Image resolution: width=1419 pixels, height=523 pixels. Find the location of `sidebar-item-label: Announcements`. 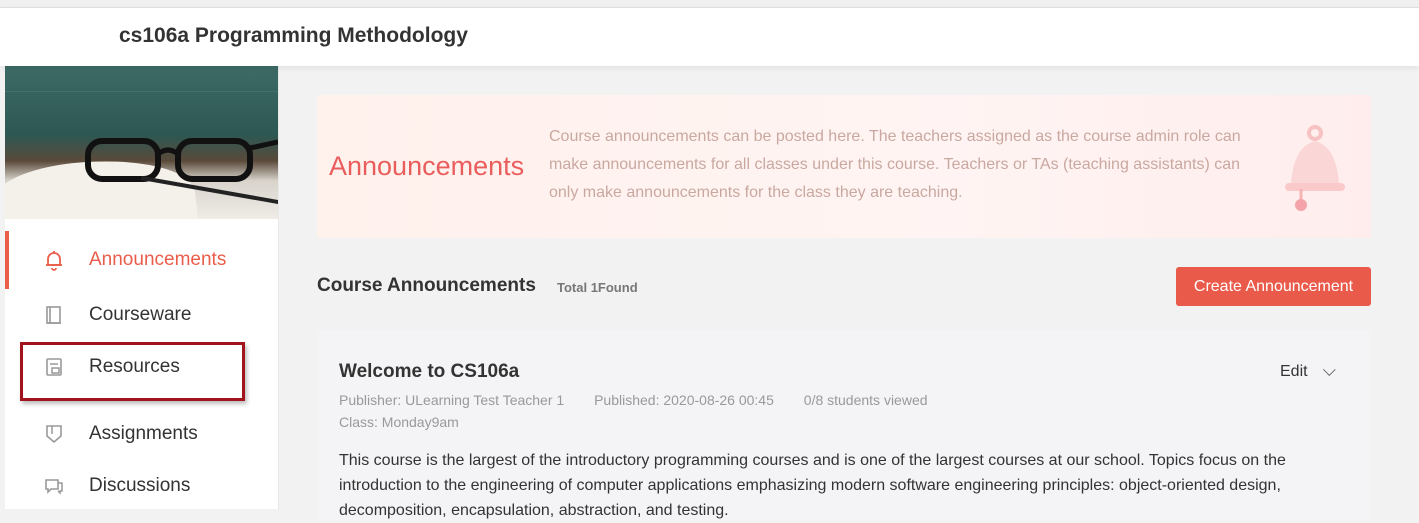

sidebar-item-label: Announcements is located at coordinates (158, 259).